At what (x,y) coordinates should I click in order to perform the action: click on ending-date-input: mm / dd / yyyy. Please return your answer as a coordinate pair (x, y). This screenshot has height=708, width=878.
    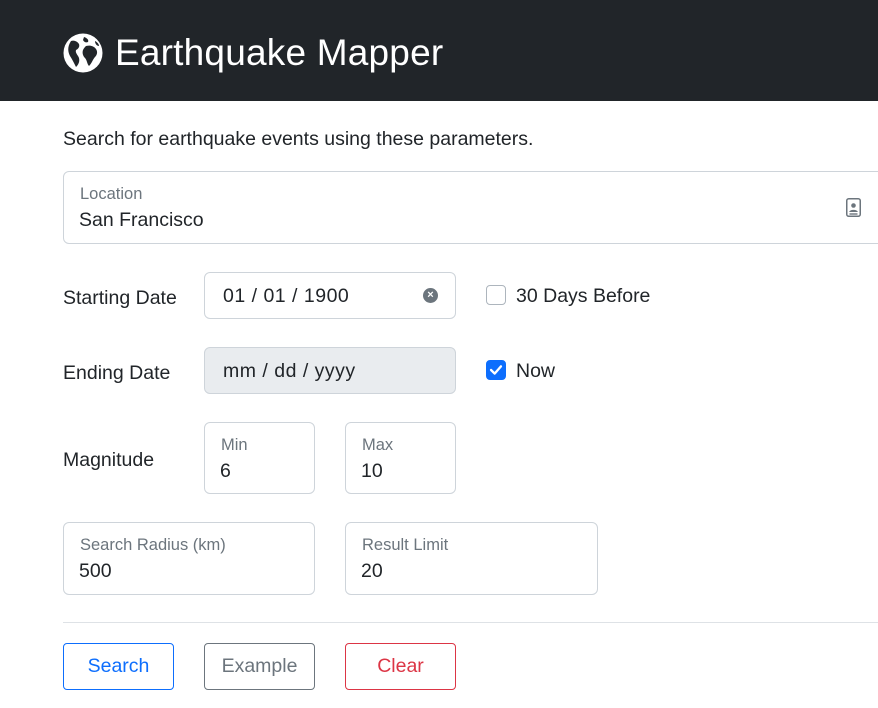
    Looking at the image, I should click on (330, 370).